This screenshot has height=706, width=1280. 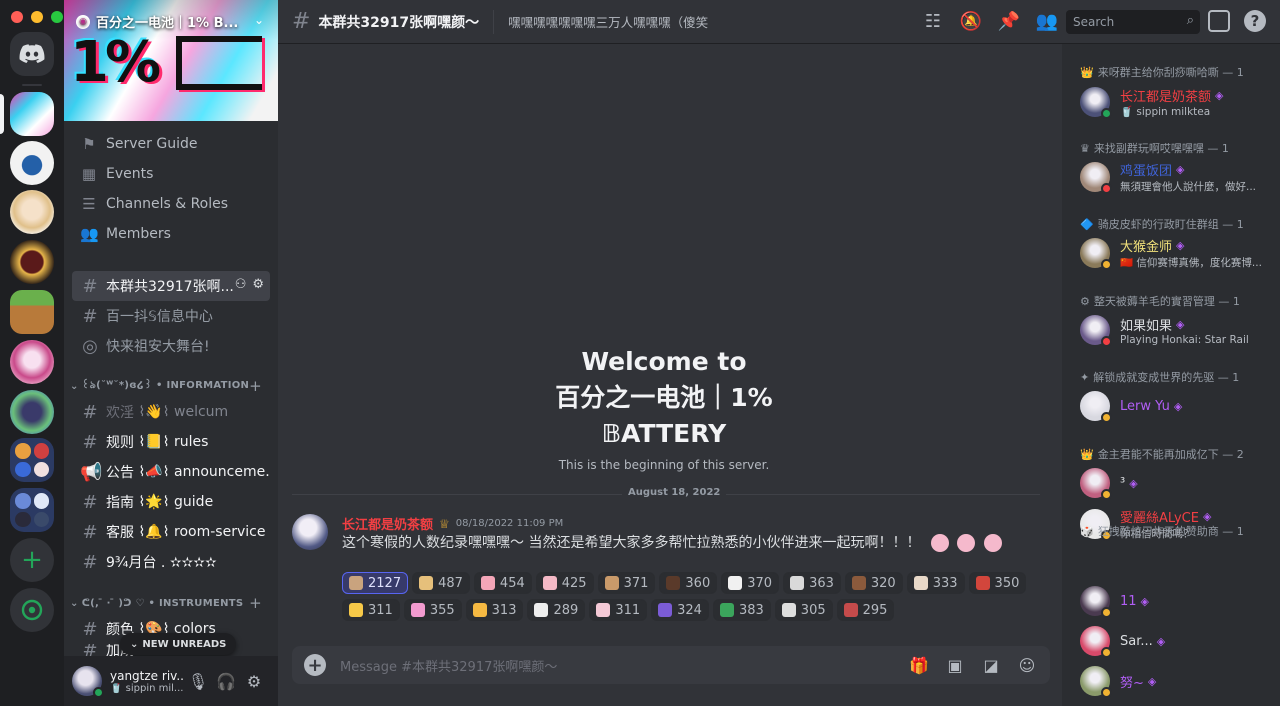 I want to click on minimize-window-button, so click(x=37, y=17).